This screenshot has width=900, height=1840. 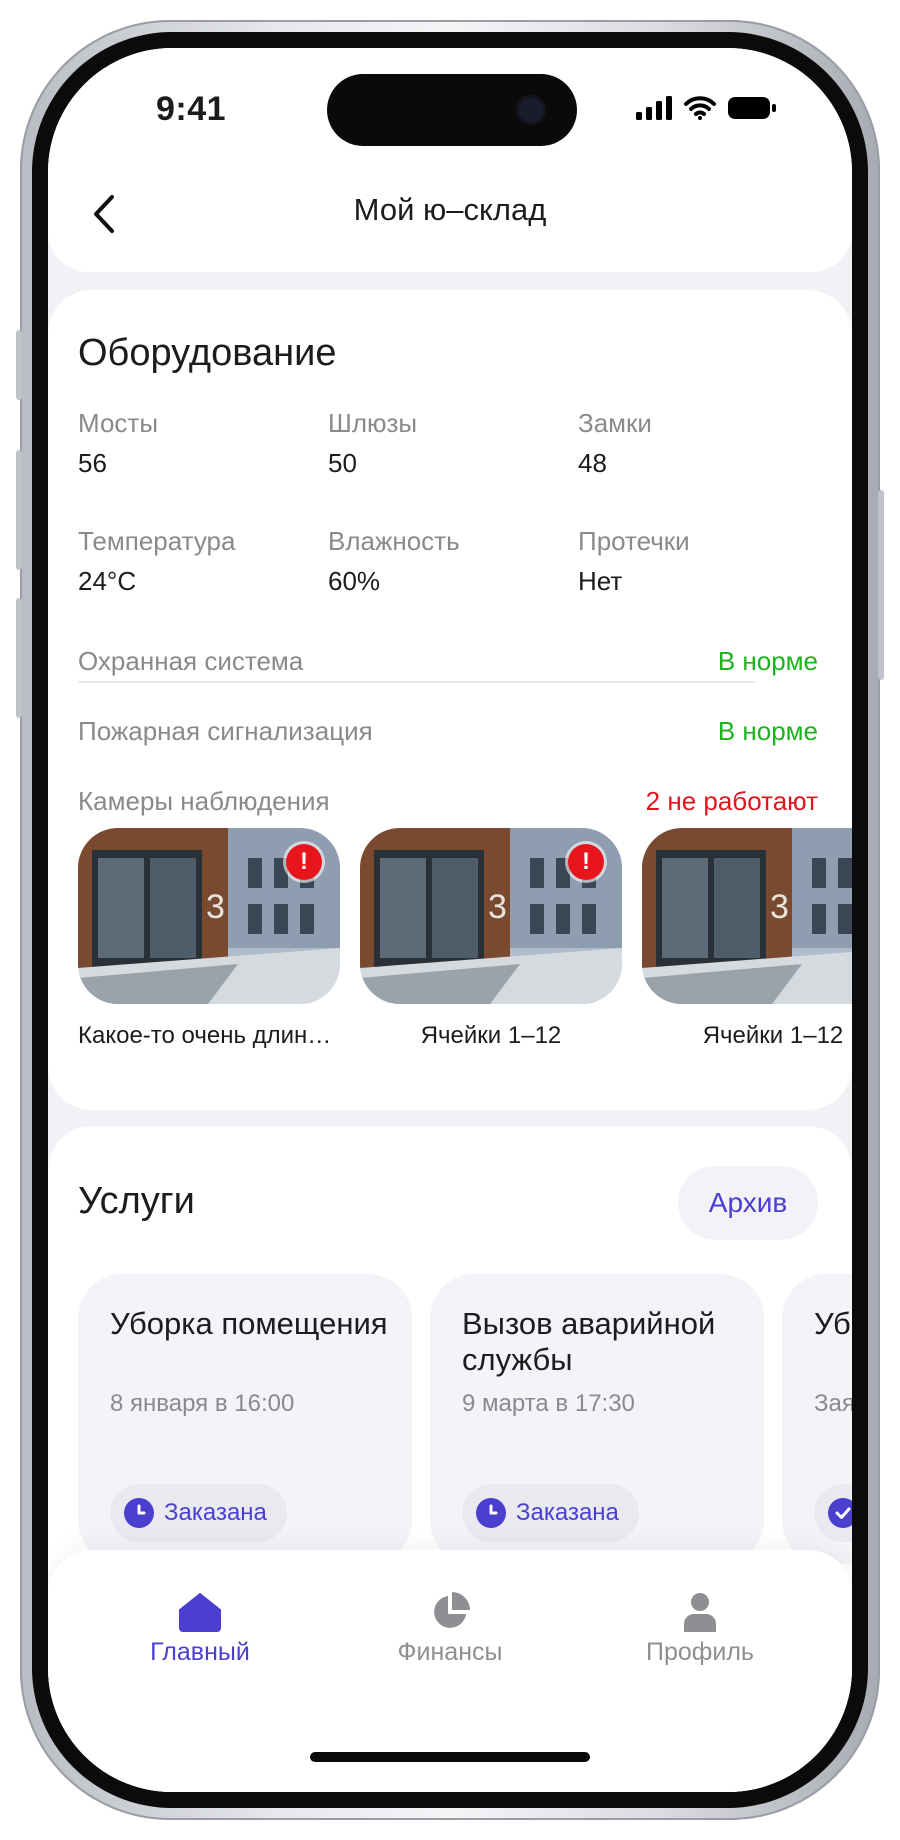 What do you see at coordinates (191, 661) in the screenshot?
I see `security-system-label: Охранная система` at bounding box center [191, 661].